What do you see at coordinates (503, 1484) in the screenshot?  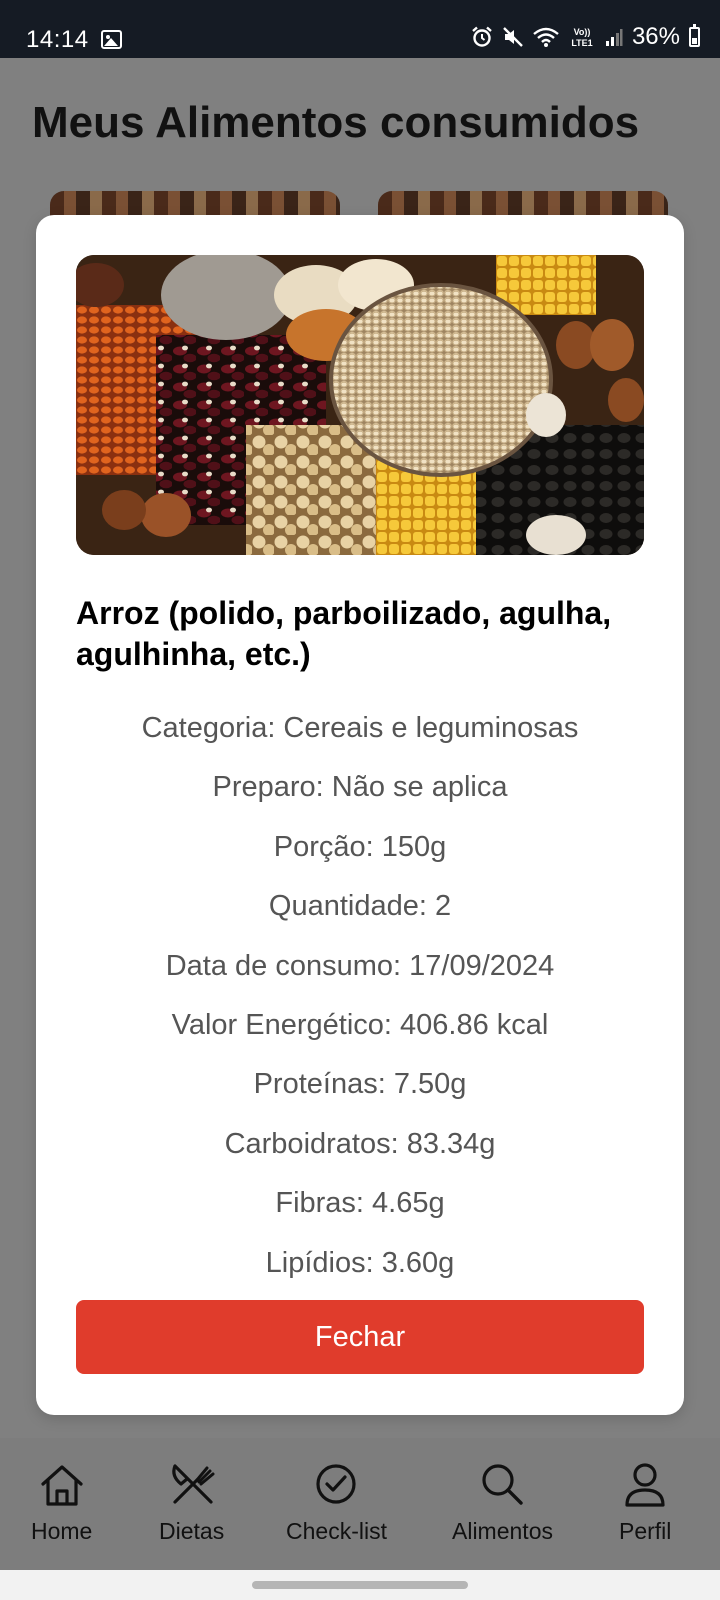 I see `search-icon` at bounding box center [503, 1484].